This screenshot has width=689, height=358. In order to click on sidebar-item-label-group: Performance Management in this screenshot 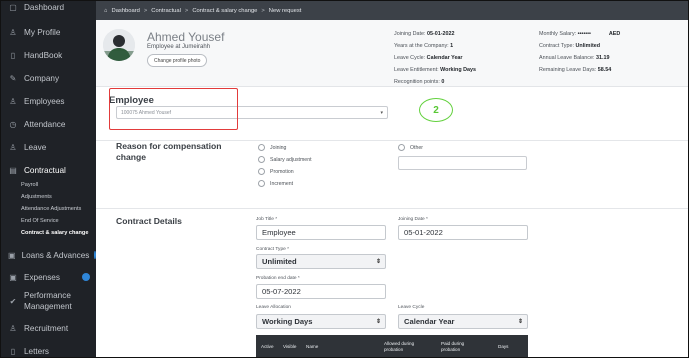, I will do `click(48, 301)`.